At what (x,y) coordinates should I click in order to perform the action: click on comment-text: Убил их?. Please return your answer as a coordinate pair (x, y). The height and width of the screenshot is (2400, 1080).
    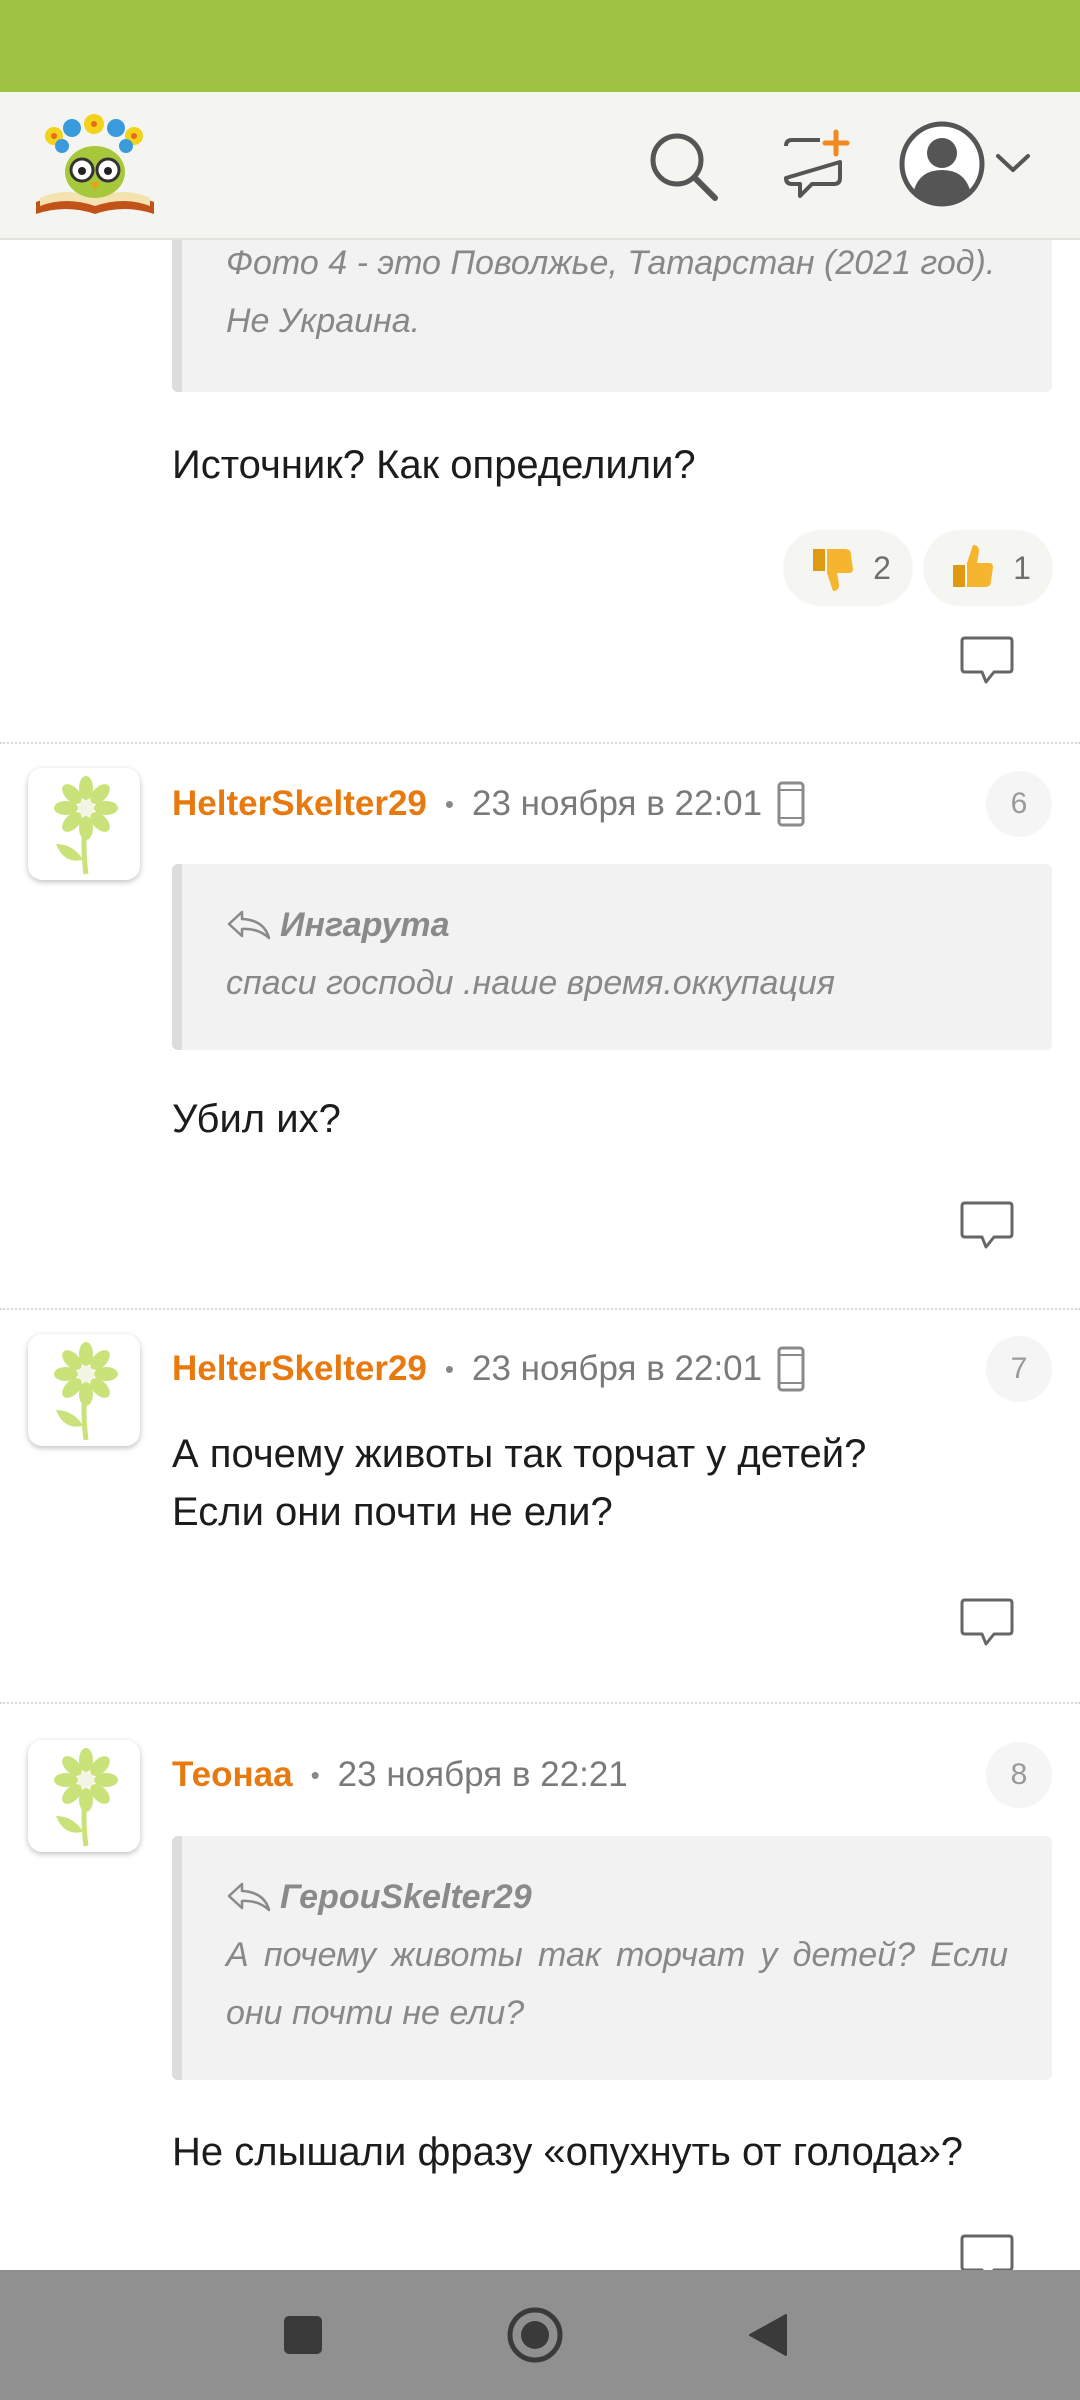
    Looking at the image, I should click on (256, 1119).